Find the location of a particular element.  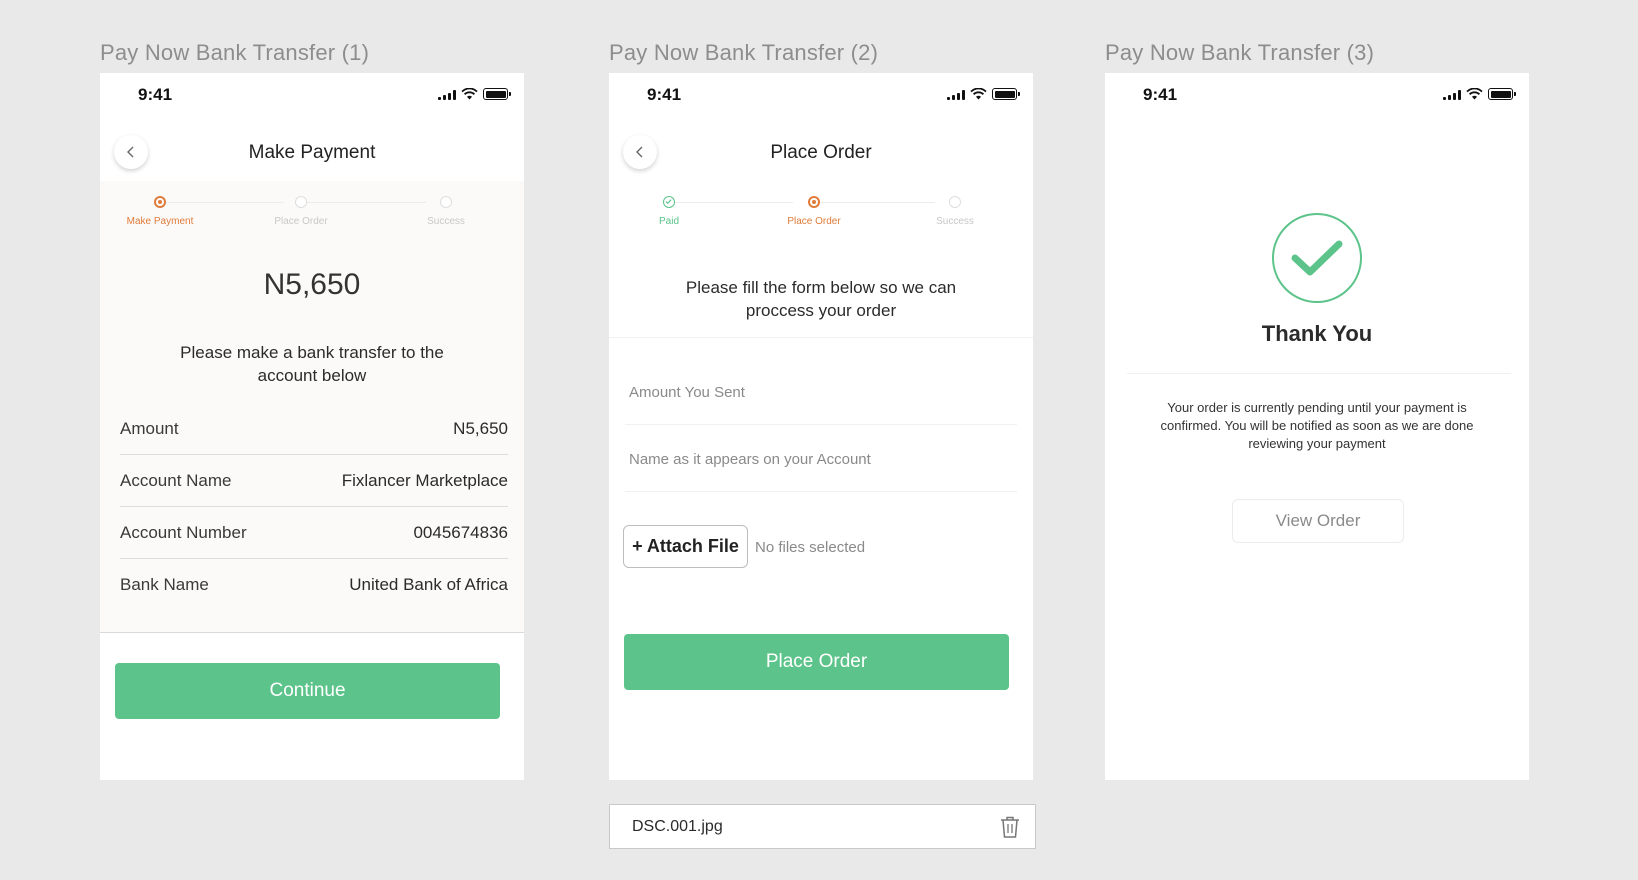

step-label-make-payment: Make Payment is located at coordinates (160, 221).